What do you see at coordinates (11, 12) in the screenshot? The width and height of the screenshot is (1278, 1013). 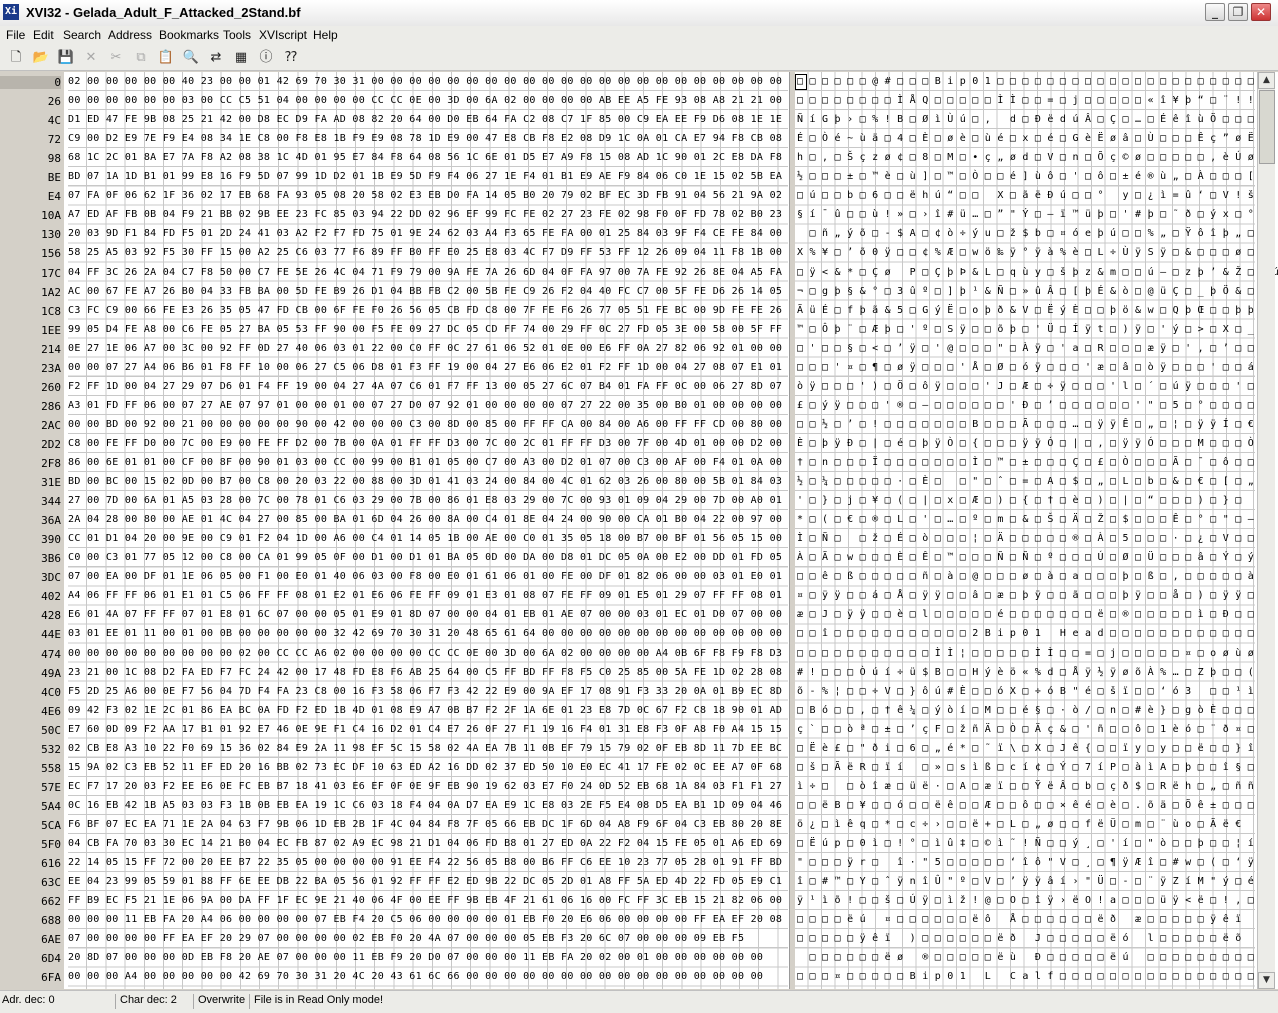 I see `hex-editor-app-icon: Xi` at bounding box center [11, 12].